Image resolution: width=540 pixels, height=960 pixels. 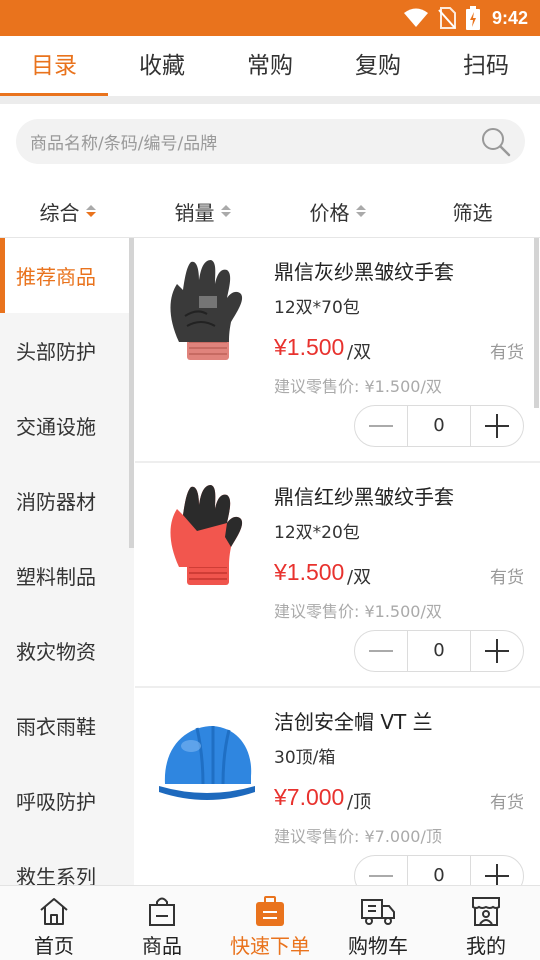 I want to click on search-icon, so click(x=496, y=142).